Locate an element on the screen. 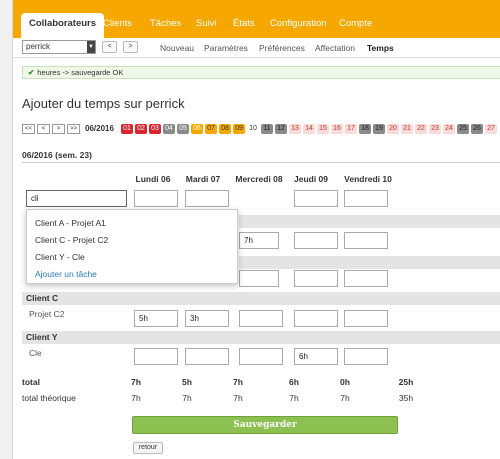 This screenshot has width=500, height=459. calendar-day: 13 is located at coordinates (295, 129).